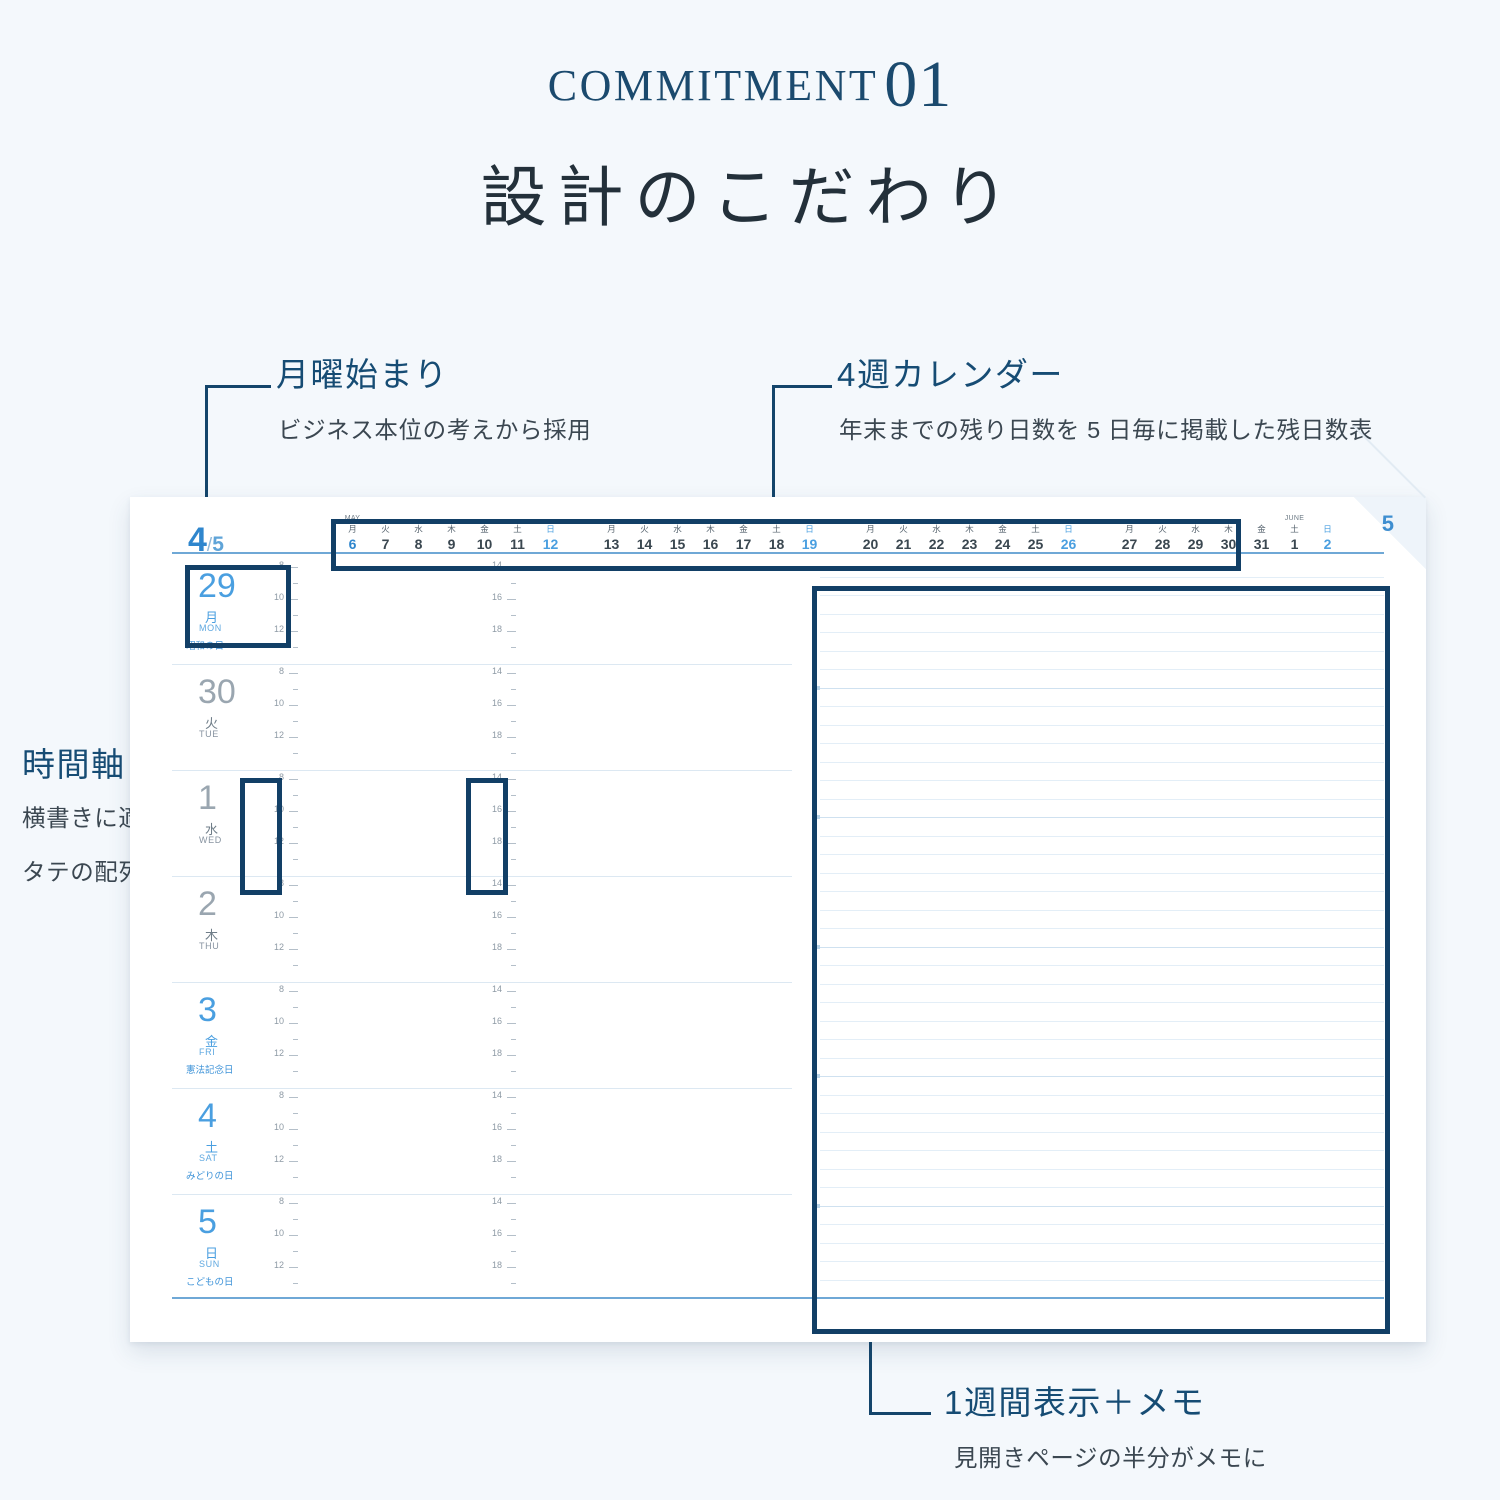  I want to click on calendar-day-cell: 金 31, so click(1261, 537).